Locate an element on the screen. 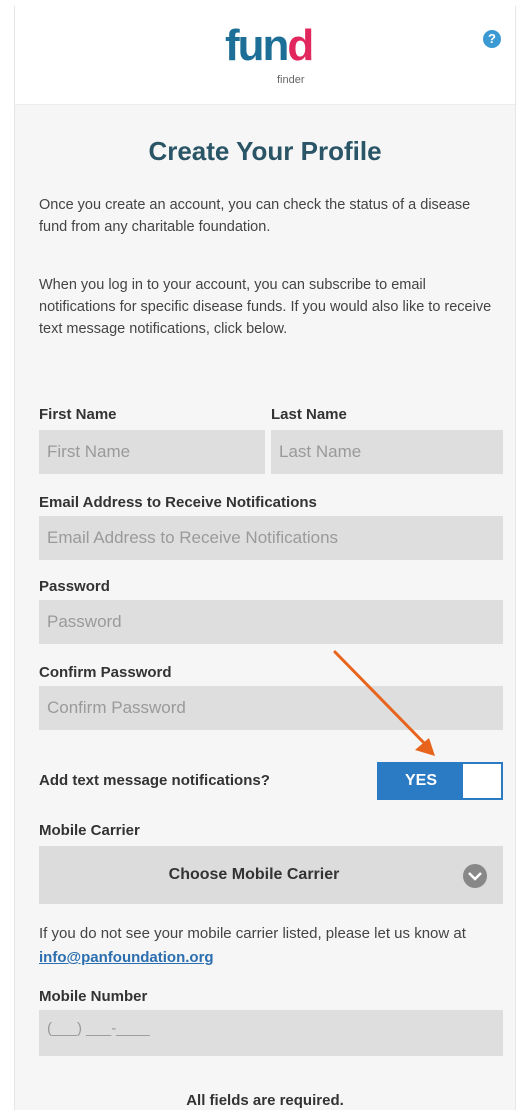 This screenshot has height=1110, width=525. password-input is located at coordinates (271, 622).